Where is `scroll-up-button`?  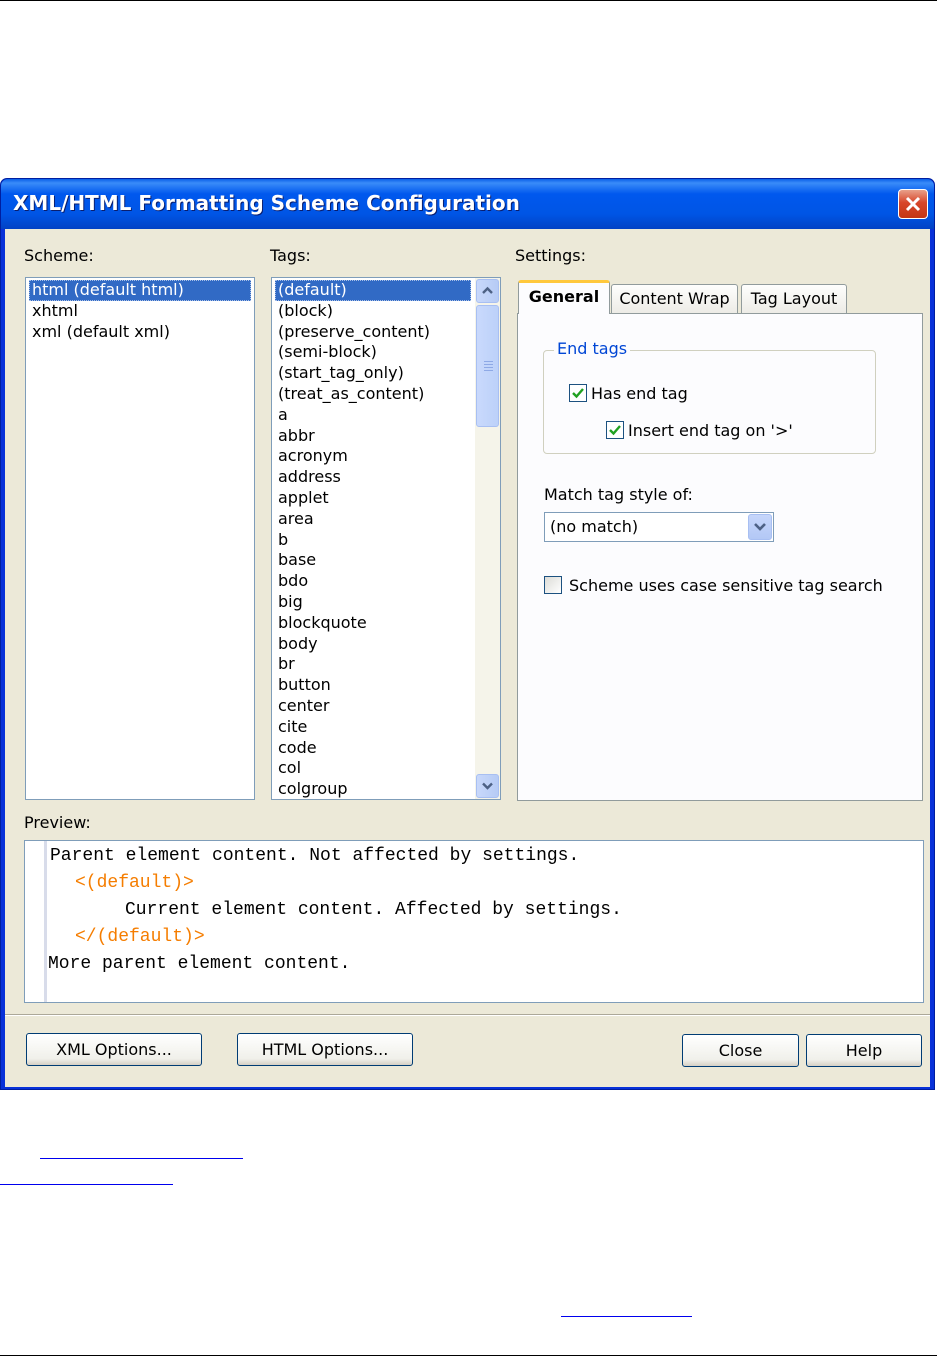
scroll-up-button is located at coordinates (487, 291).